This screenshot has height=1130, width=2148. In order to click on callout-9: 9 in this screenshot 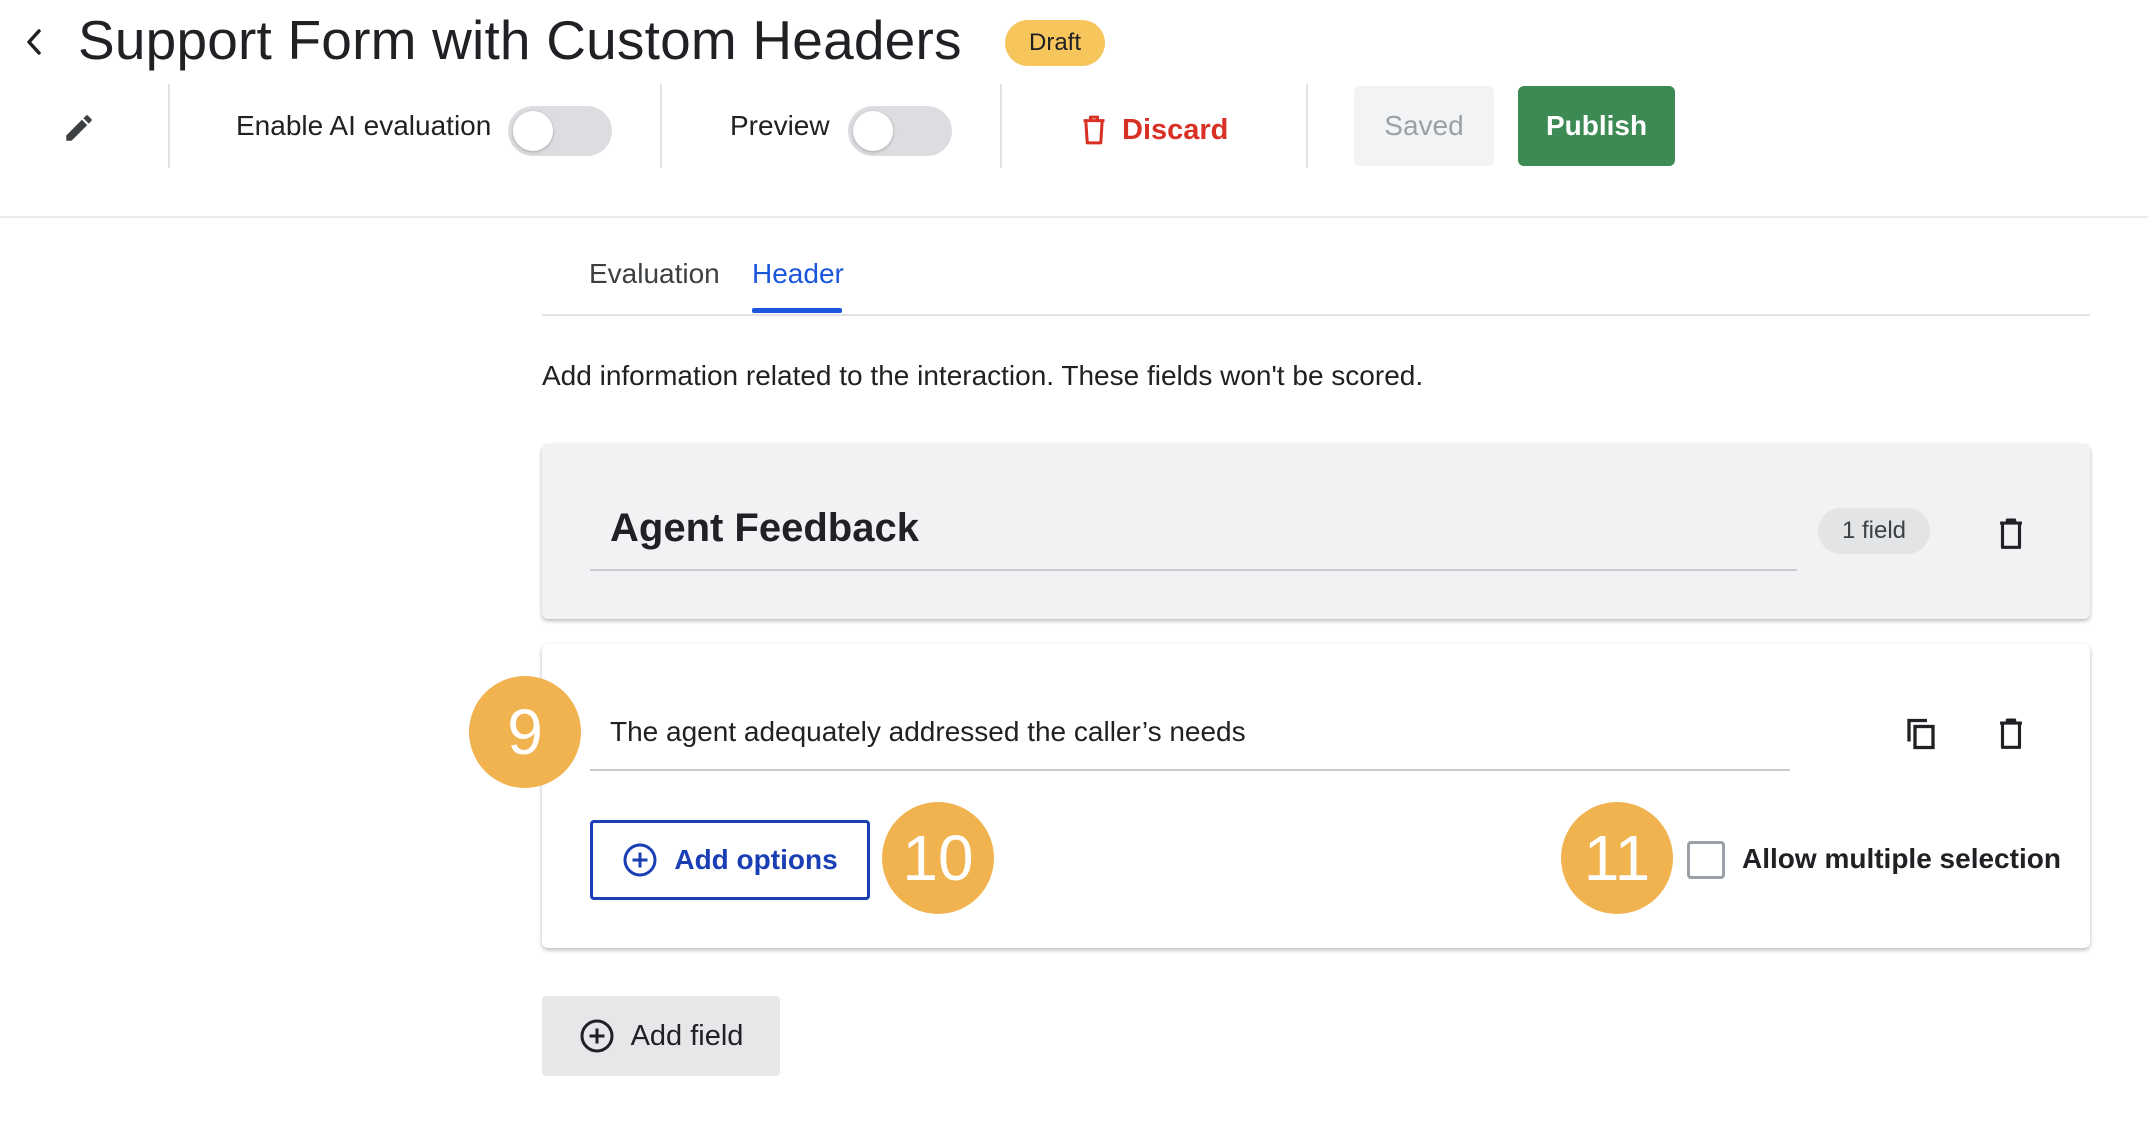, I will do `click(525, 732)`.